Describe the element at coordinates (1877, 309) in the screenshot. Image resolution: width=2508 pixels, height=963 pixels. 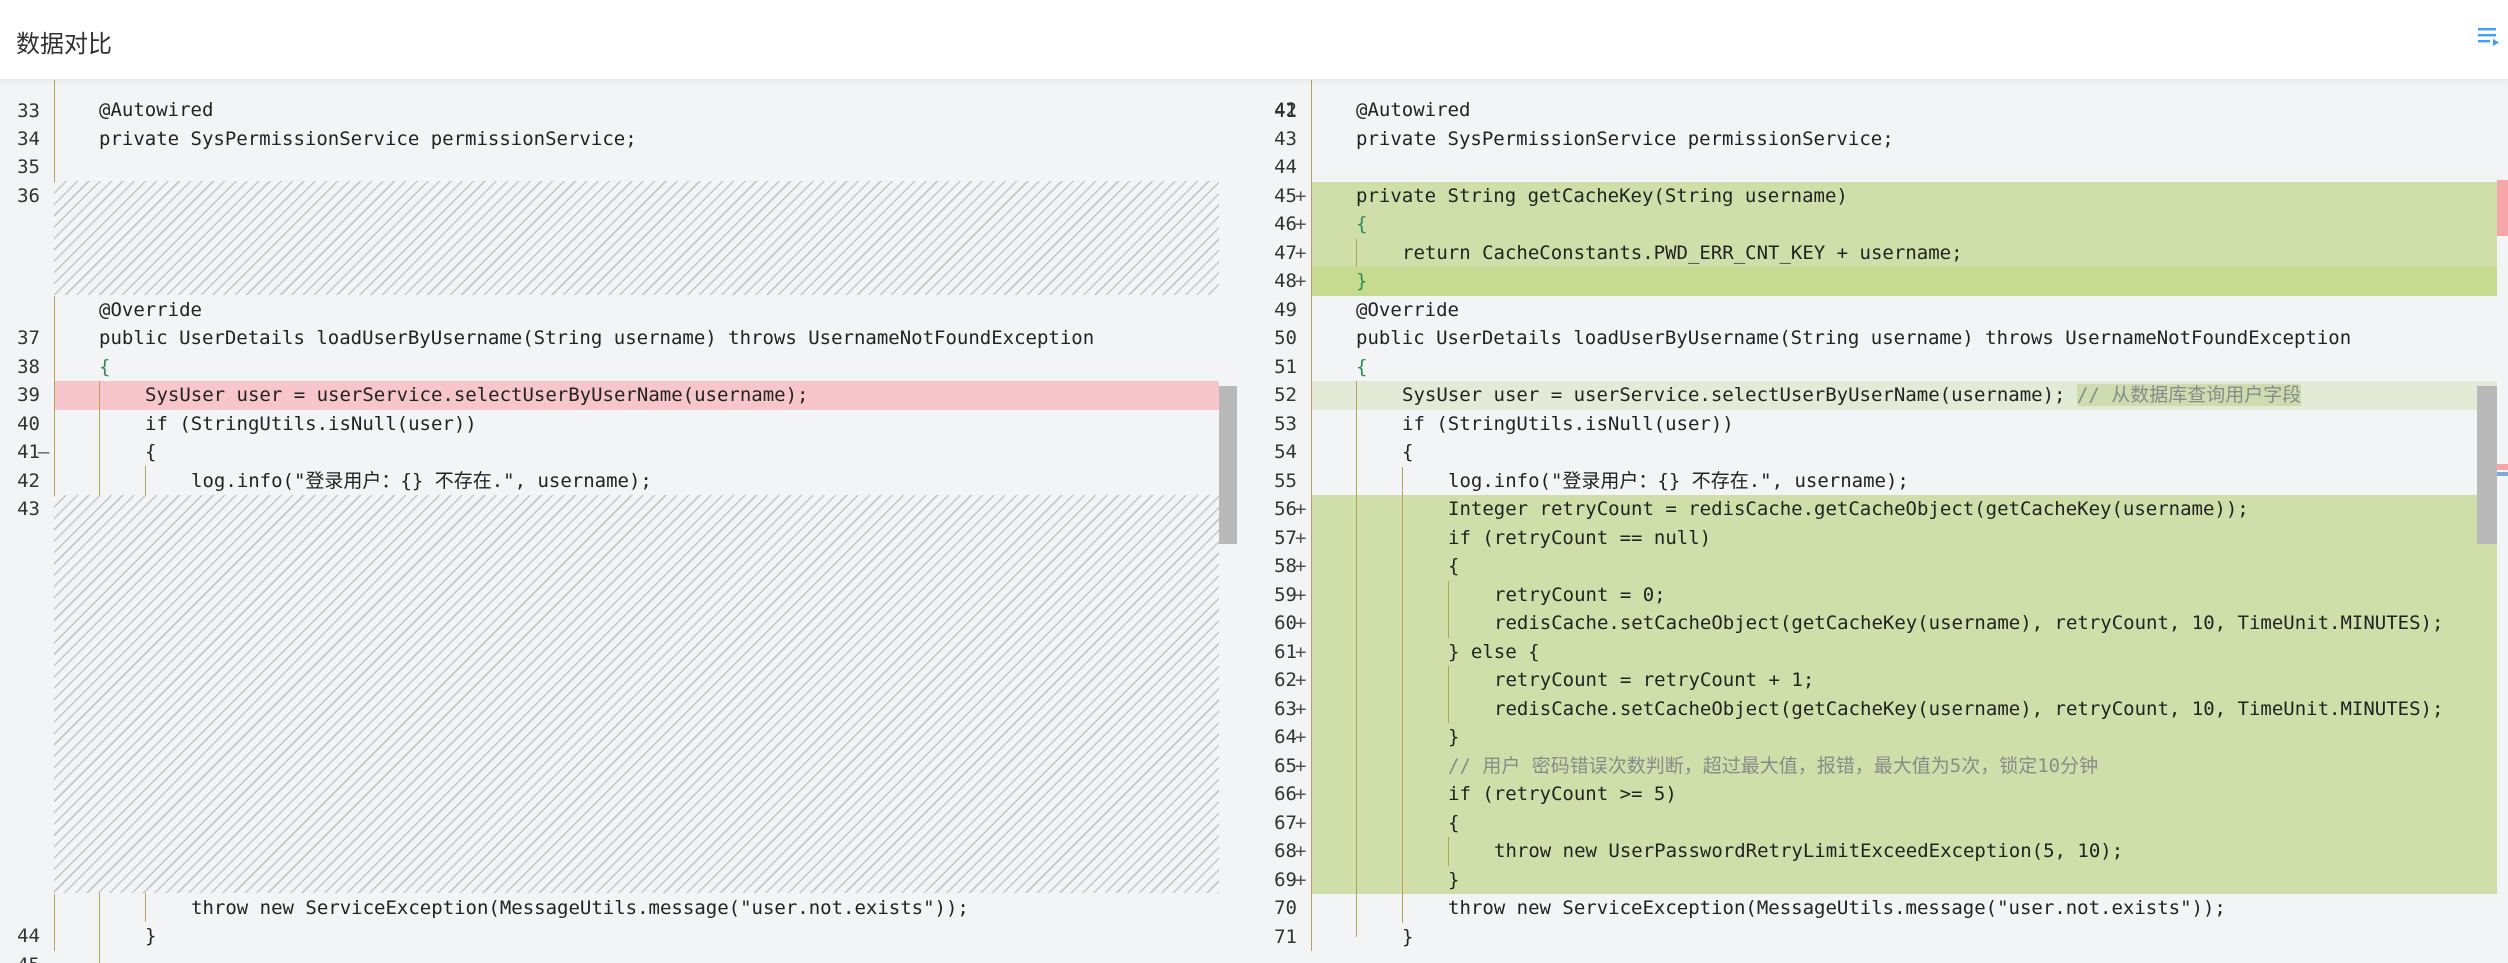
I see `code-line: 49 @Override` at that location.